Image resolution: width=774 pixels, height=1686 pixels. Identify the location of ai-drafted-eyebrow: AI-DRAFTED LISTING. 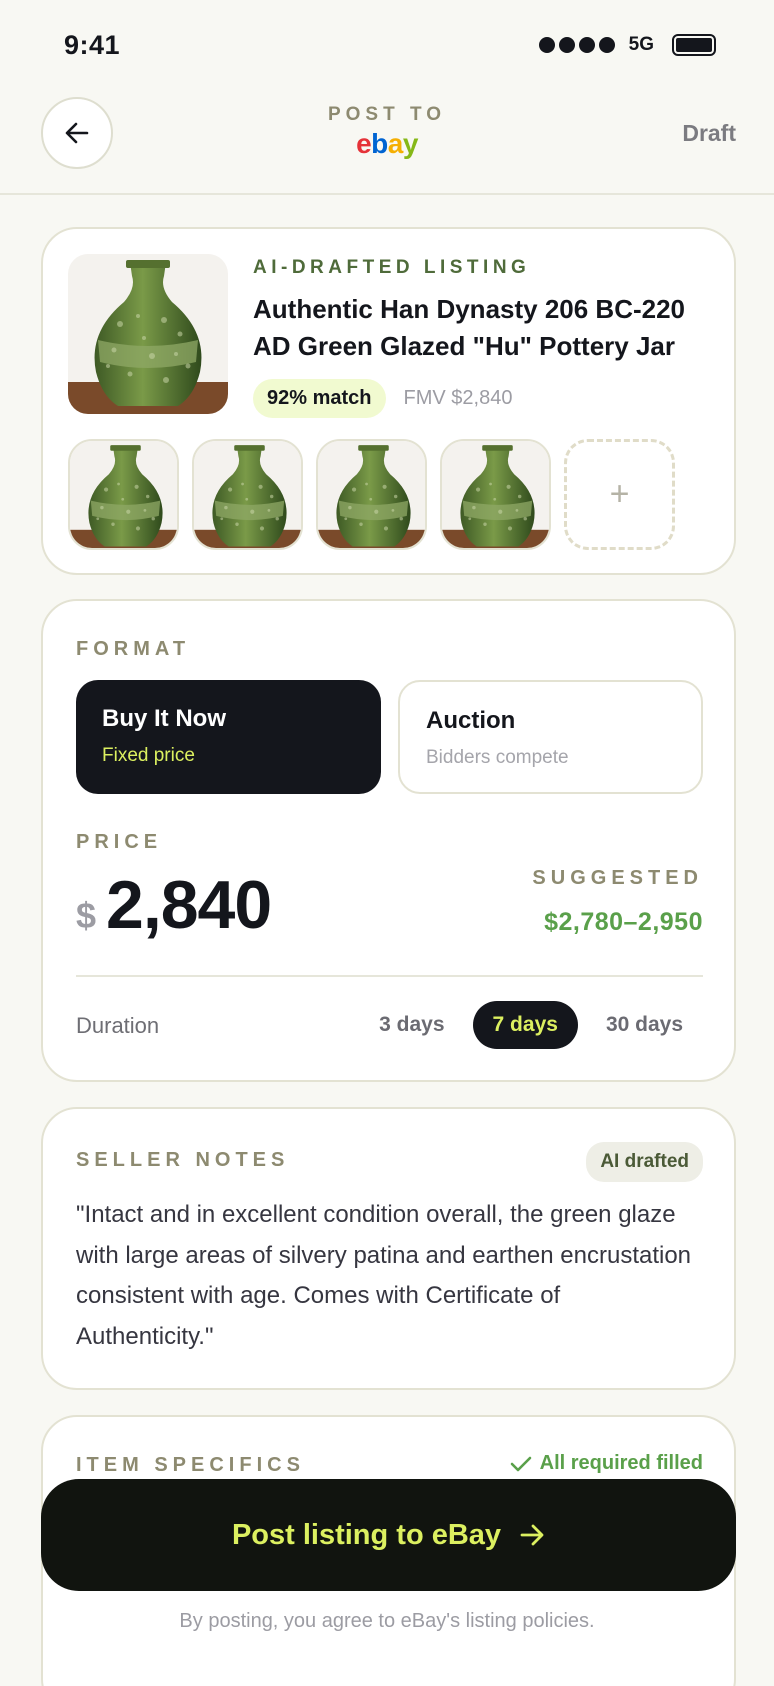
(392, 267).